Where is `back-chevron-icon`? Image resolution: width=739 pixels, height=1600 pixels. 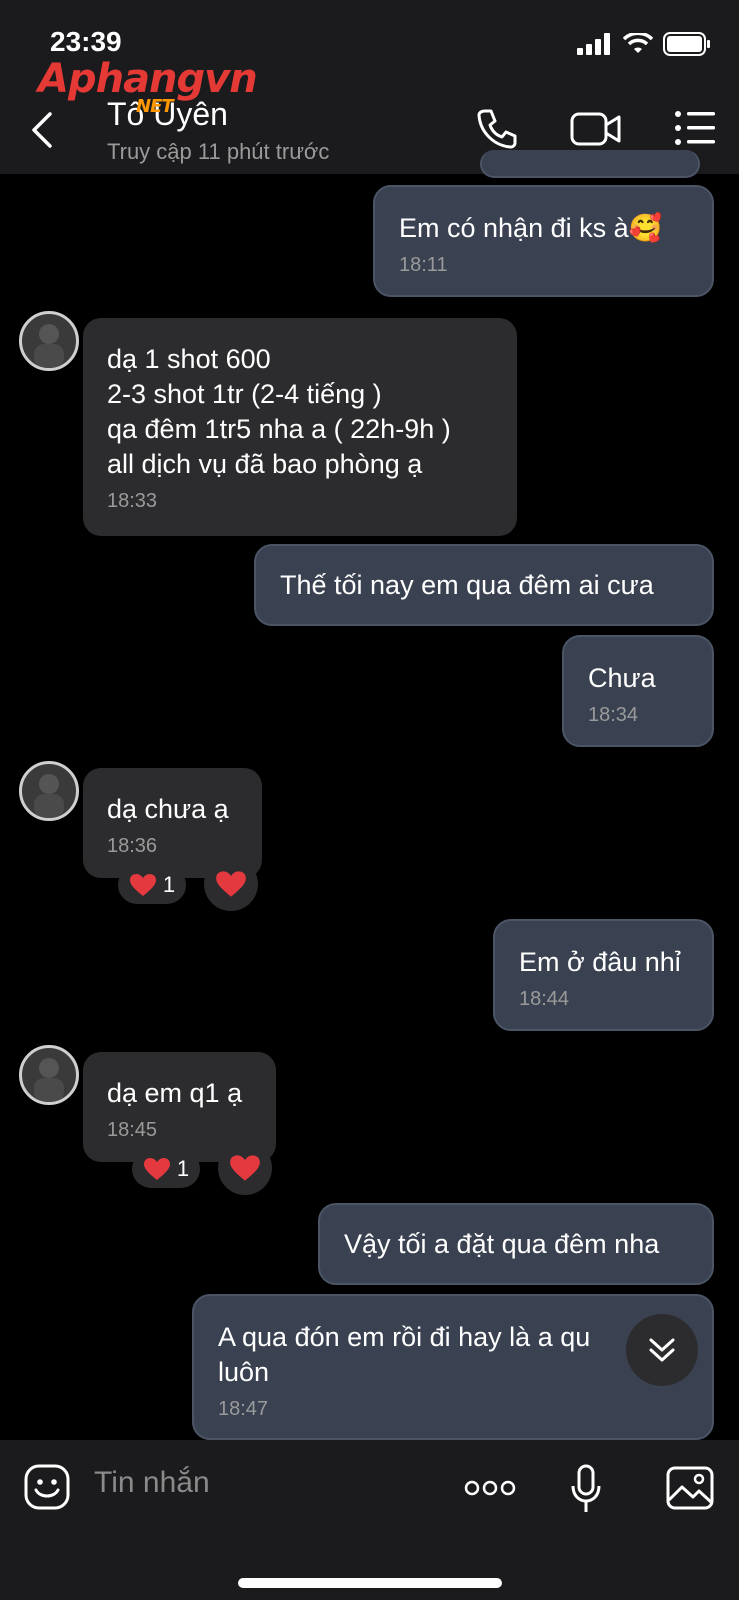 back-chevron-icon is located at coordinates (42, 130).